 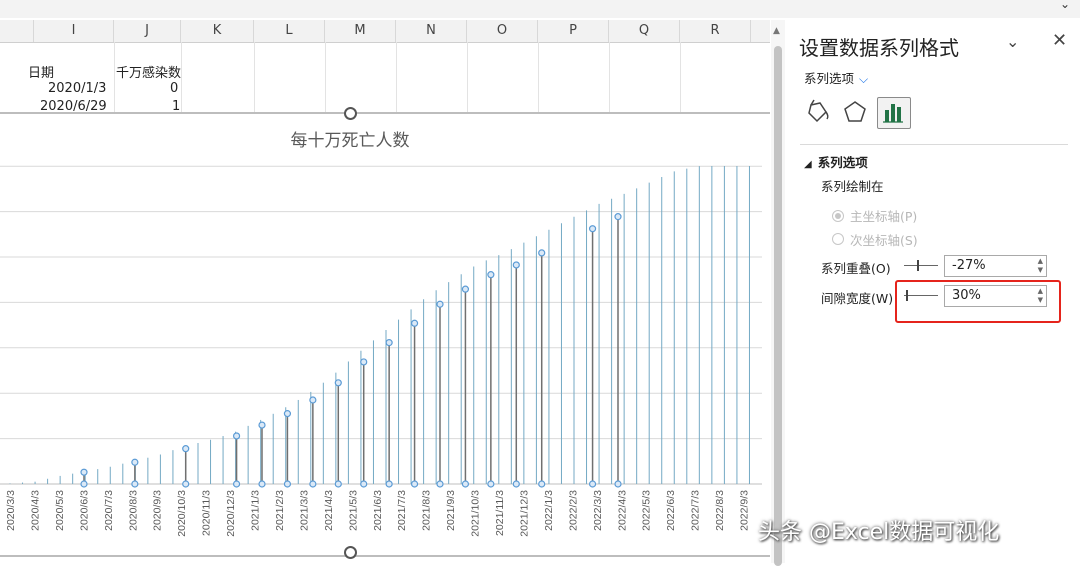 I want to click on vertical-scrollbar: ▲, so click(x=778, y=293).